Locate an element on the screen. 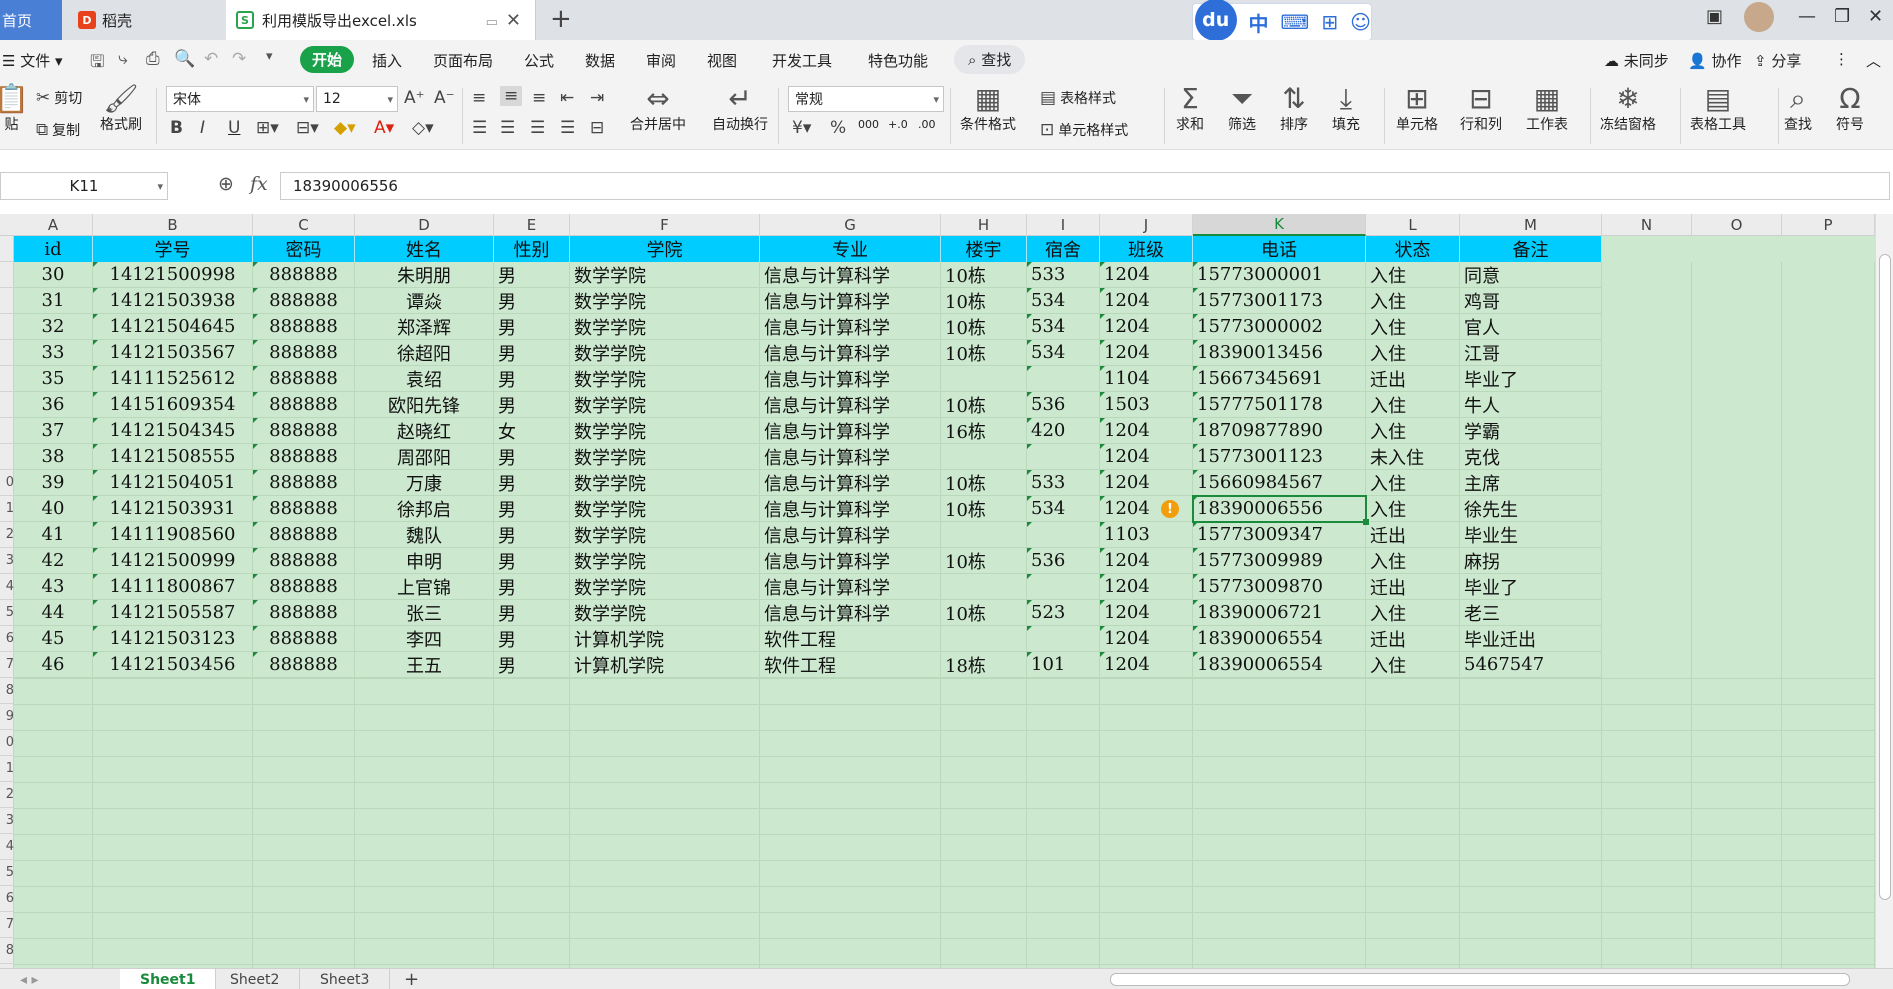 The image size is (1893, 989). fill-color-icon: ◆▾ is located at coordinates (345, 128).